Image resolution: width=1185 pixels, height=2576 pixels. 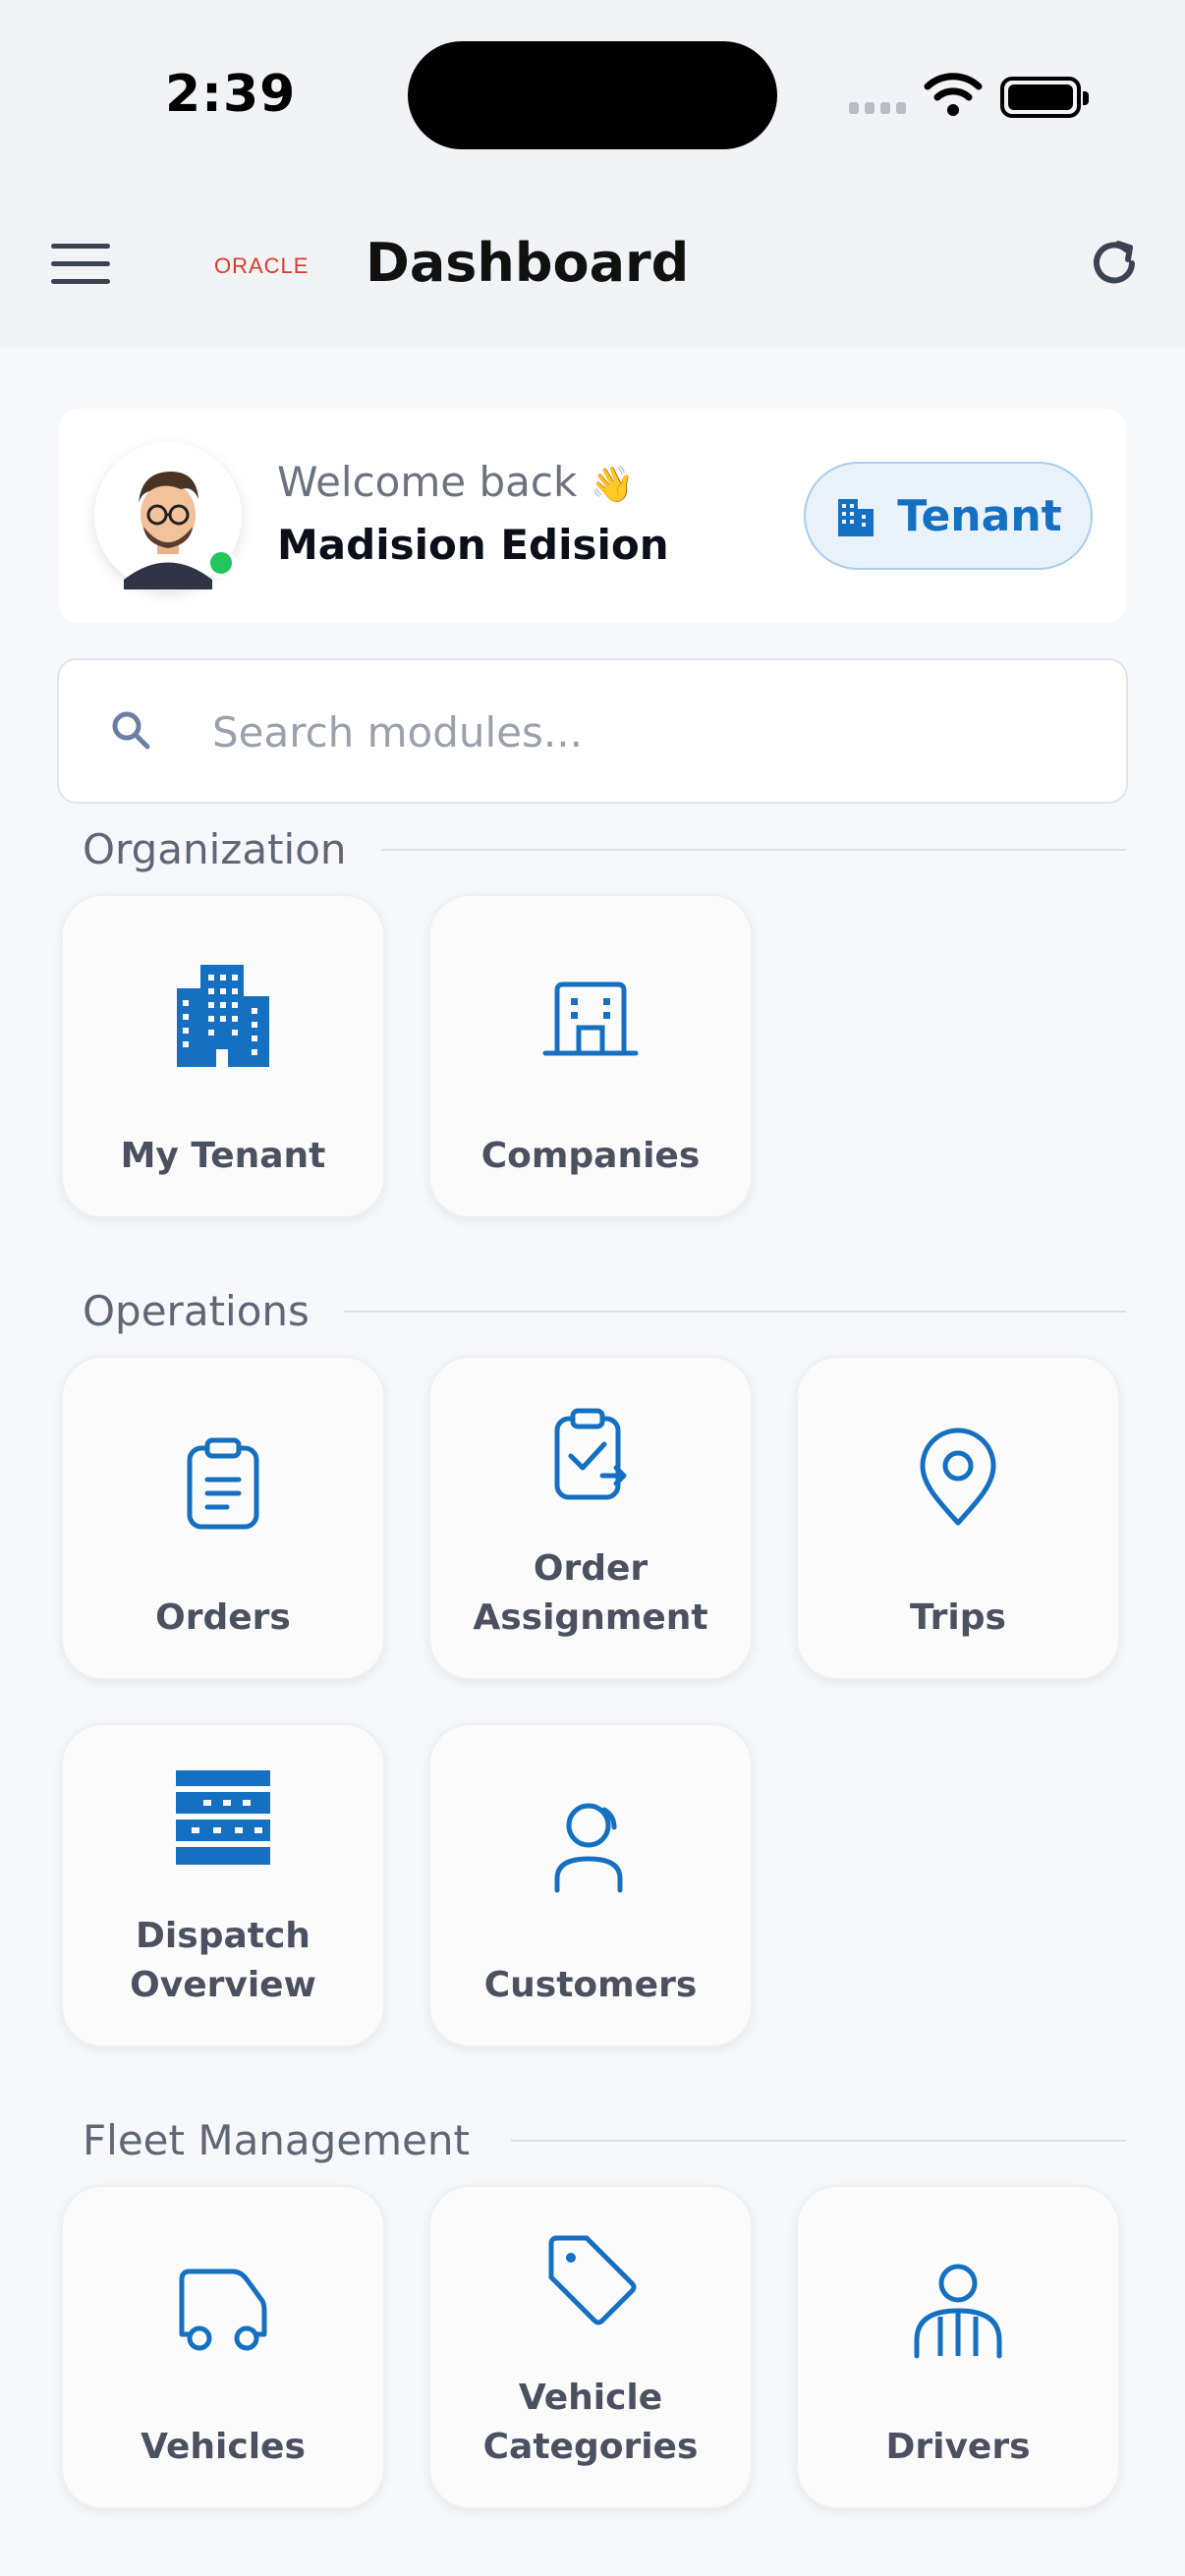 What do you see at coordinates (591, 1156) in the screenshot?
I see `module-label: Companies` at bounding box center [591, 1156].